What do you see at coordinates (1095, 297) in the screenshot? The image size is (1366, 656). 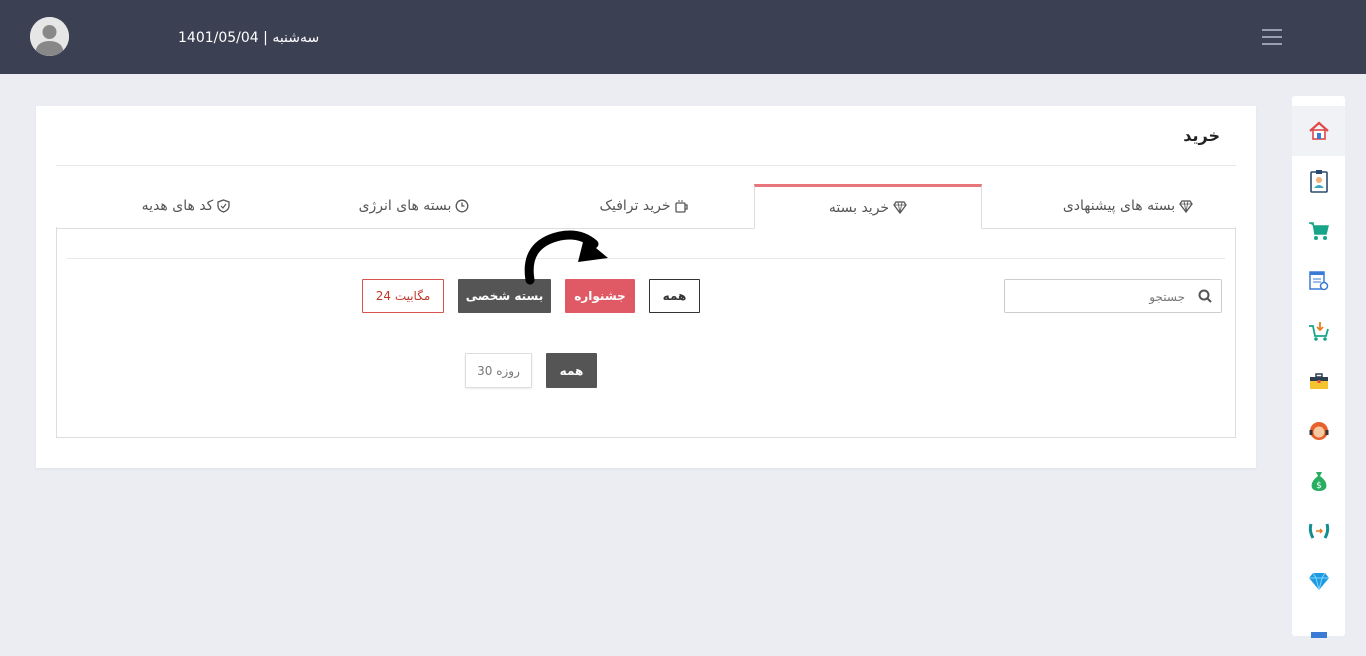 I see `search-input` at bounding box center [1095, 297].